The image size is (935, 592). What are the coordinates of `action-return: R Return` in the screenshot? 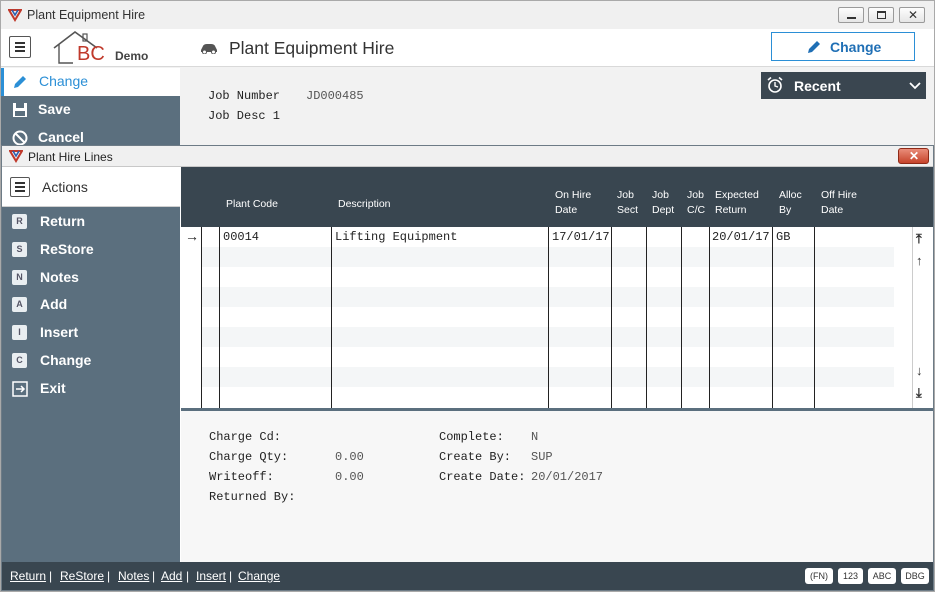 It's located at (91, 222).